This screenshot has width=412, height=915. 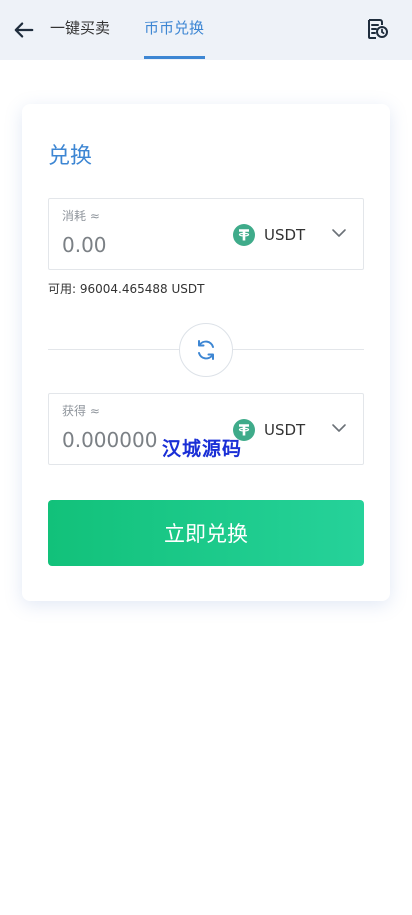 I want to click on top-bar: 一键买卖 币币兑换, so click(x=206, y=30).